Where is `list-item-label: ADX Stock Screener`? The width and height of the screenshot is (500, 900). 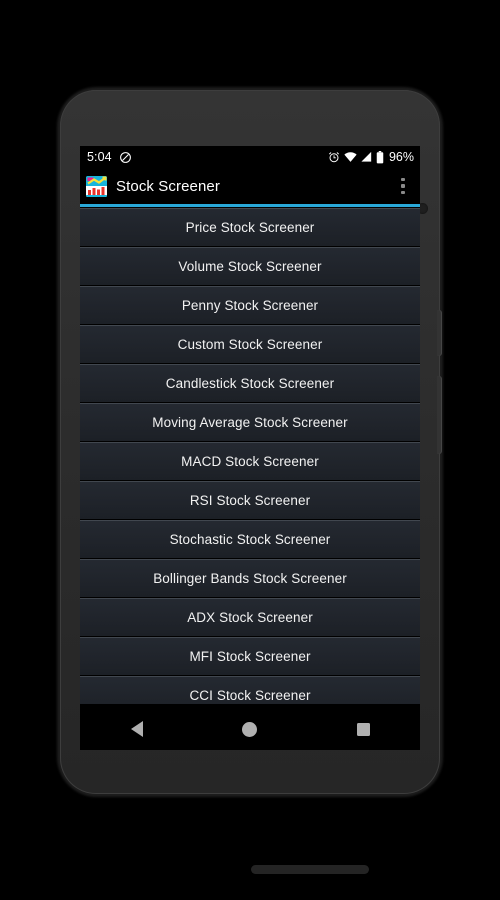
list-item-label: ADX Stock Screener is located at coordinates (250, 617).